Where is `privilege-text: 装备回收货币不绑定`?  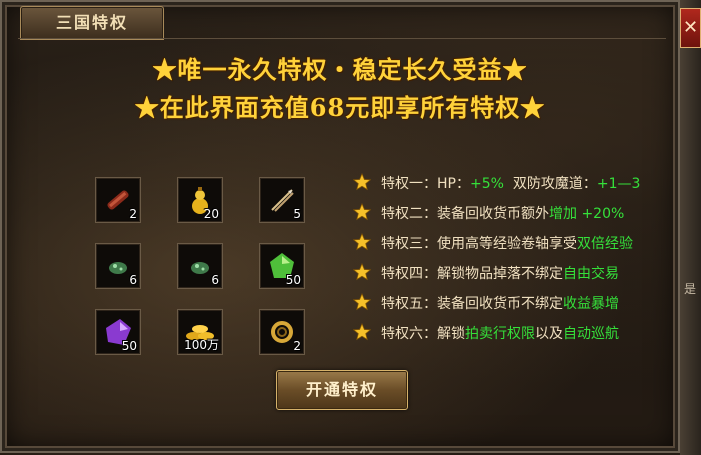
privilege-text: 装备回收货币不绑定 is located at coordinates (500, 304).